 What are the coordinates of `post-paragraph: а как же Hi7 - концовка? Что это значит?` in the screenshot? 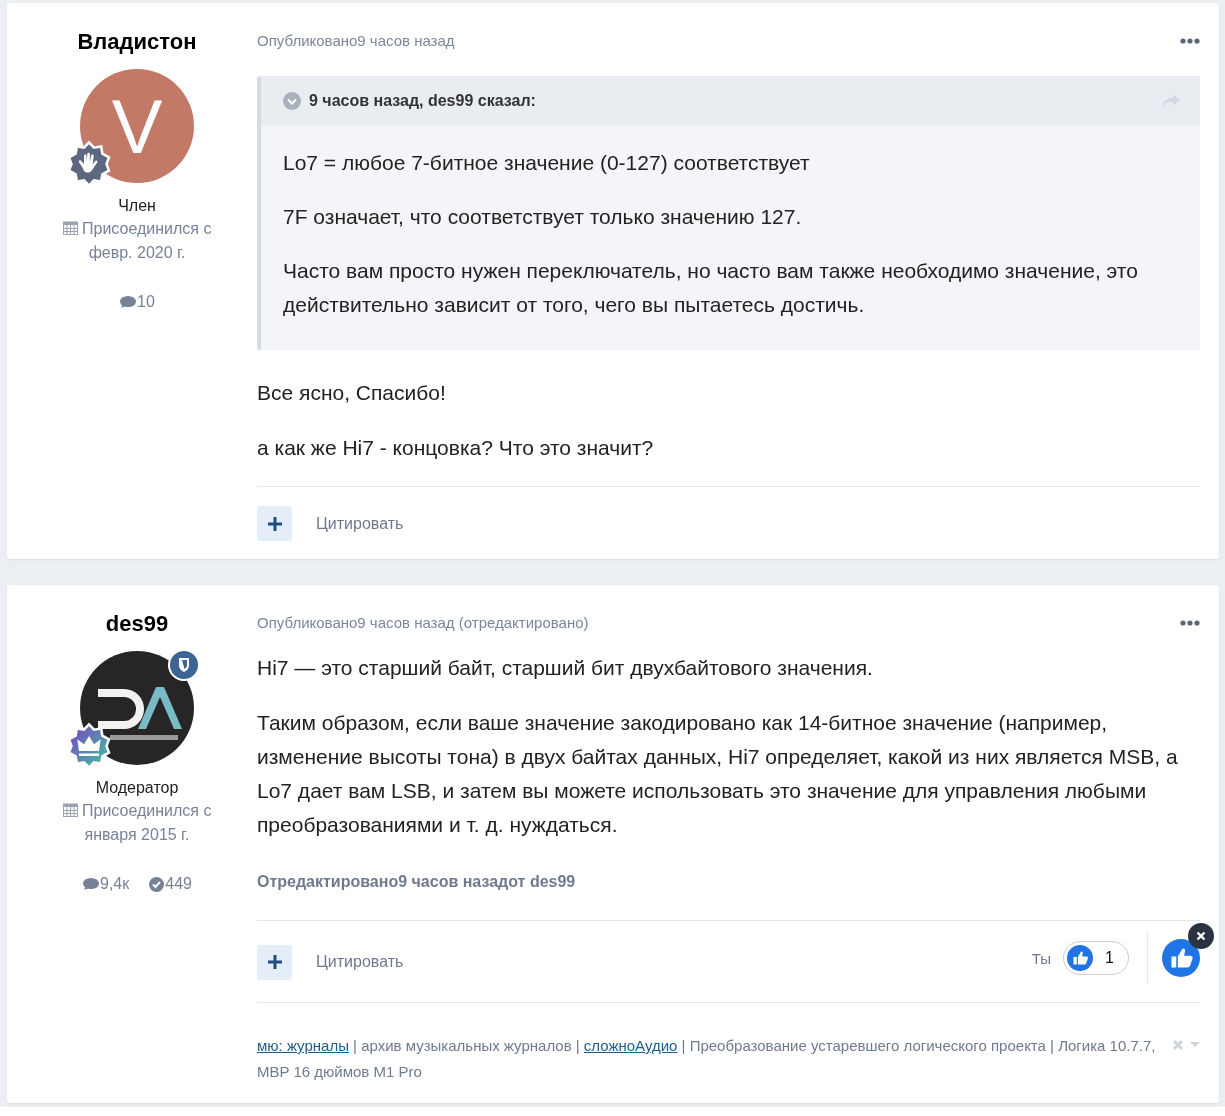 It's located at (456, 448).